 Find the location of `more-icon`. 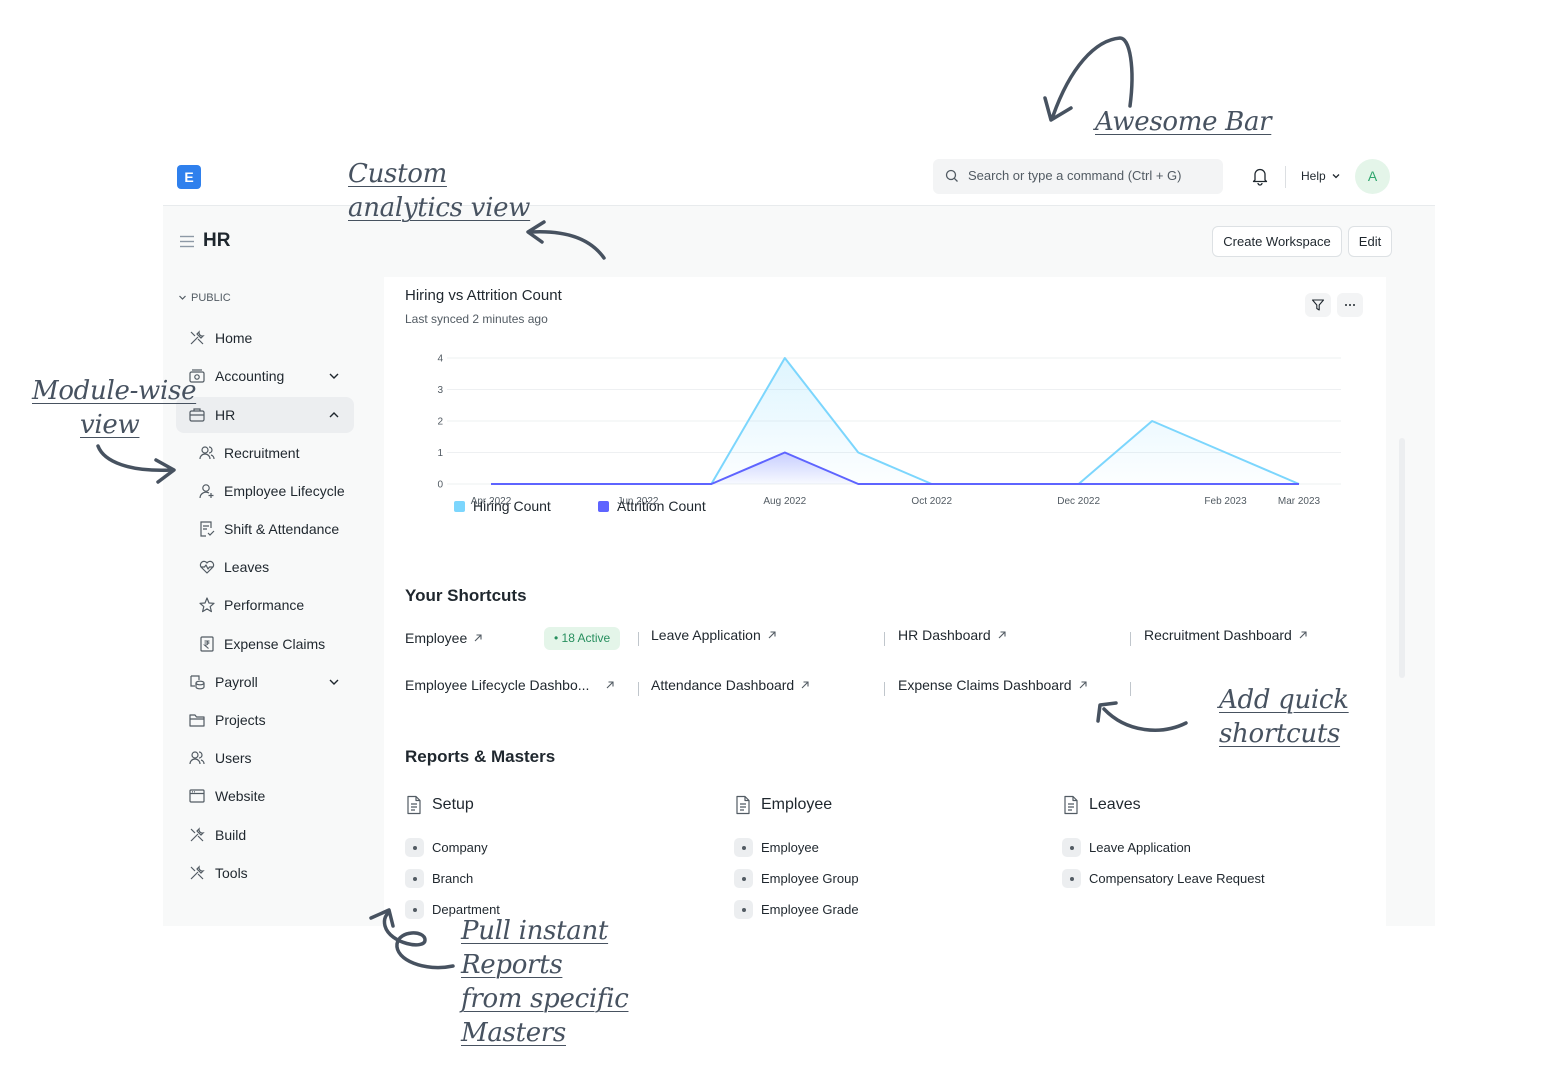

more-icon is located at coordinates (1350, 305).